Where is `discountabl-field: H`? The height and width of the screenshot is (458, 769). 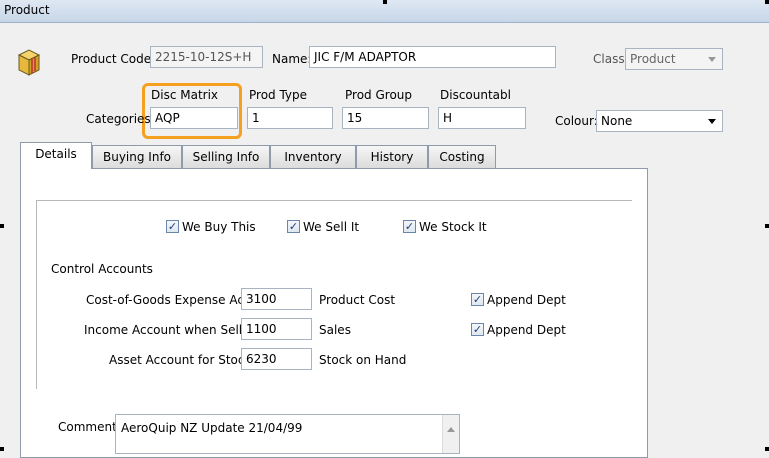
discountabl-field: H is located at coordinates (482, 118).